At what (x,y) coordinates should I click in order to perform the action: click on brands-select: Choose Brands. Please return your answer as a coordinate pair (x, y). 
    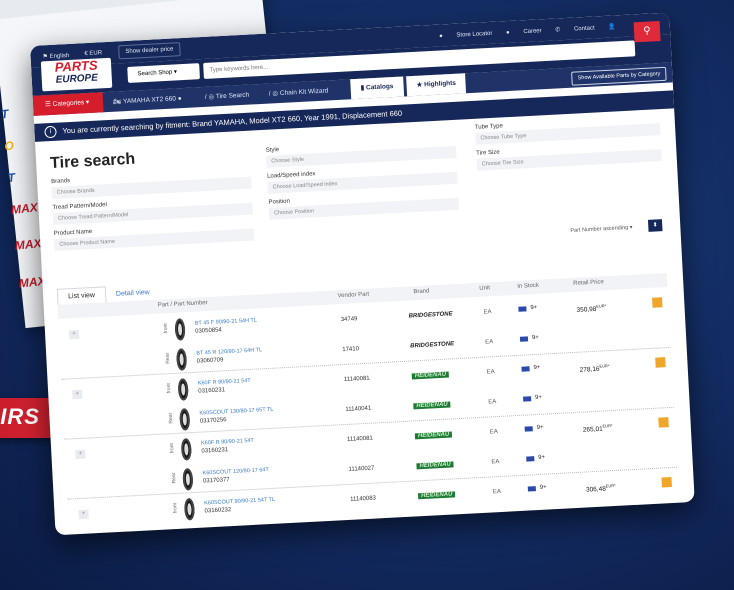
    Looking at the image, I should click on (151, 188).